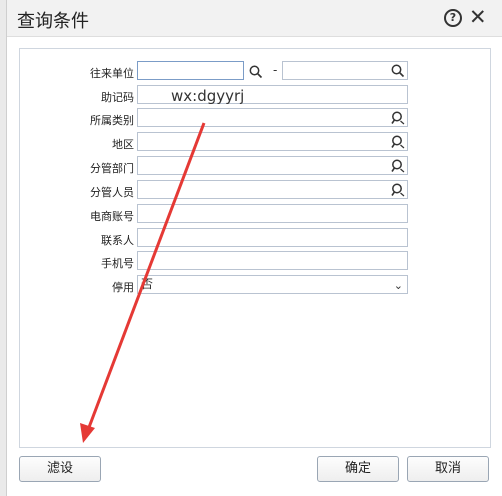 Image resolution: width=502 pixels, height=496 pixels. What do you see at coordinates (272, 260) in the screenshot?
I see `mobile-input` at bounding box center [272, 260].